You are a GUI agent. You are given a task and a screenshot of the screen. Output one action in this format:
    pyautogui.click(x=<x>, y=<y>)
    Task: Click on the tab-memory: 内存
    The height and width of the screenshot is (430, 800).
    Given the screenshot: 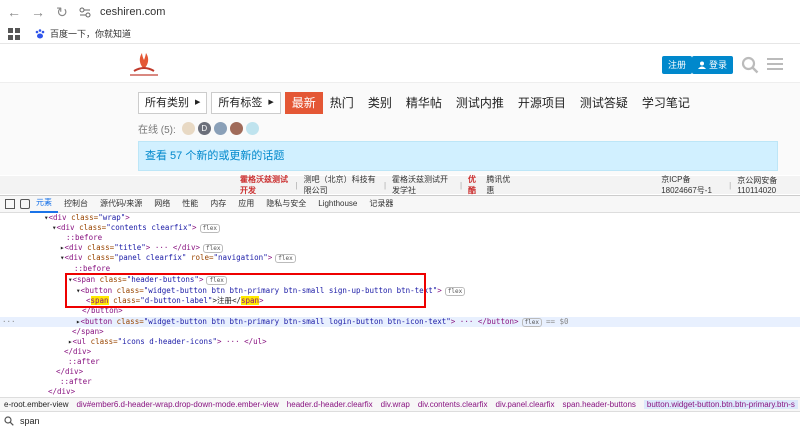 What is the action you would take?
    pyautogui.click(x=218, y=204)
    